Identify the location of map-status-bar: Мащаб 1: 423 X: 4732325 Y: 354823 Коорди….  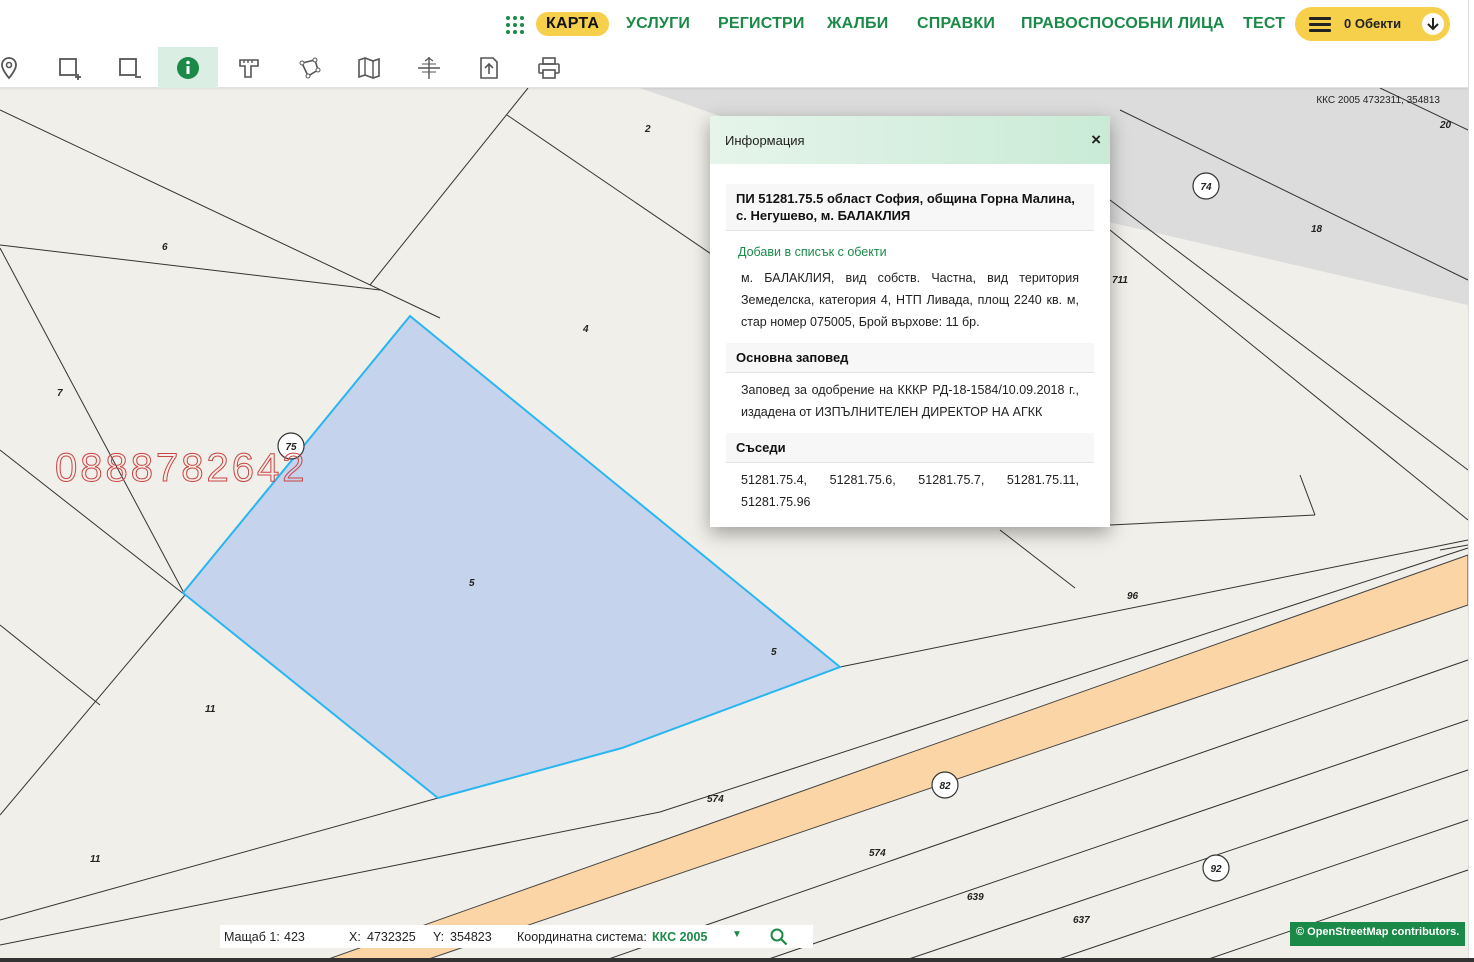
(516, 936).